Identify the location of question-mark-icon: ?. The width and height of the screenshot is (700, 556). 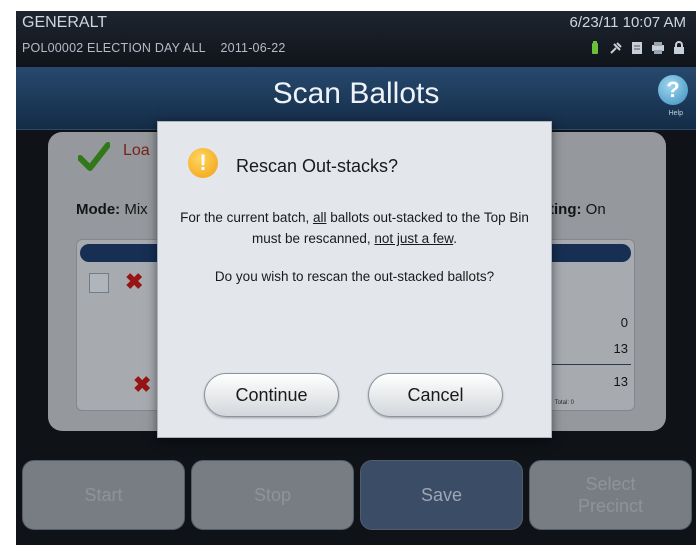
(673, 89).